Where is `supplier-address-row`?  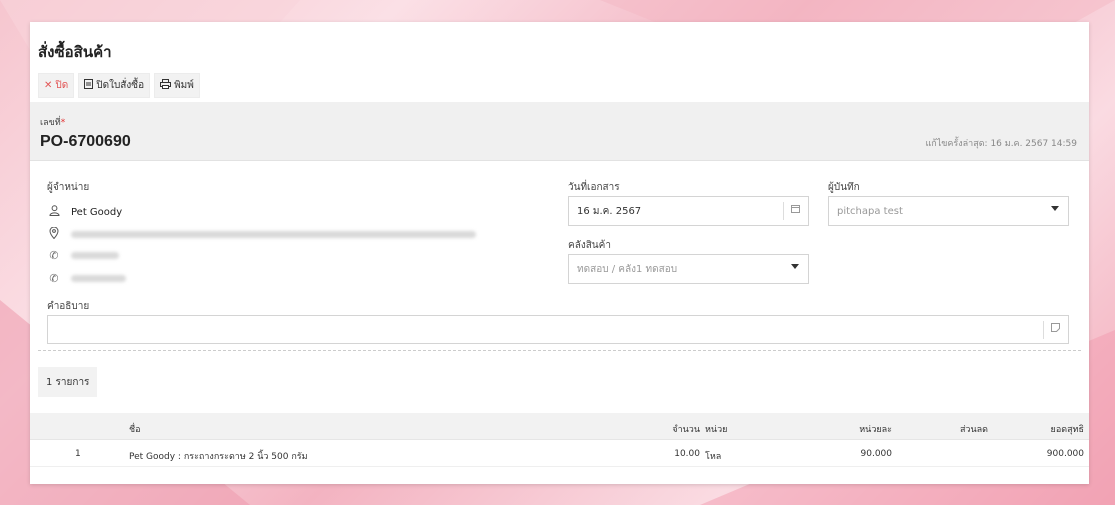
supplier-address-row is located at coordinates (261, 234).